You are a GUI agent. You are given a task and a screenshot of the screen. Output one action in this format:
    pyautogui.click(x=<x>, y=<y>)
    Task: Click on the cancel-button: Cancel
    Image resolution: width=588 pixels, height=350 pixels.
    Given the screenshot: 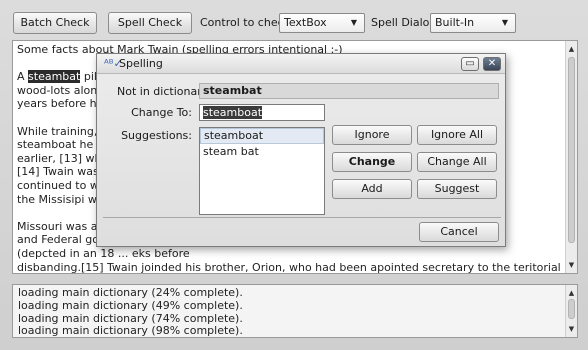 What is the action you would take?
    pyautogui.click(x=459, y=232)
    